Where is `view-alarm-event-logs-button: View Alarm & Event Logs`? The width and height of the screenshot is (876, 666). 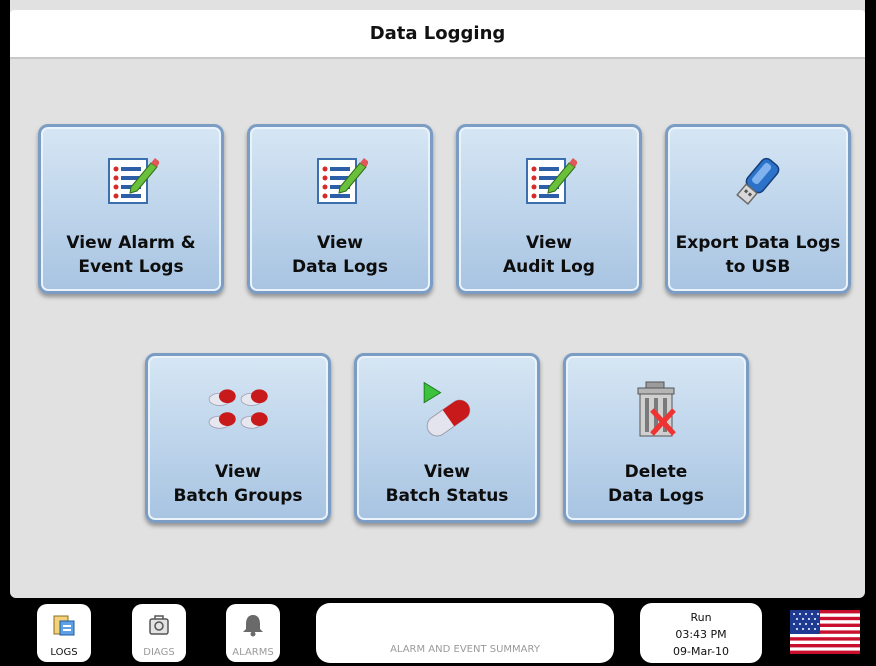 view-alarm-event-logs-button: View Alarm & Event Logs is located at coordinates (131, 209).